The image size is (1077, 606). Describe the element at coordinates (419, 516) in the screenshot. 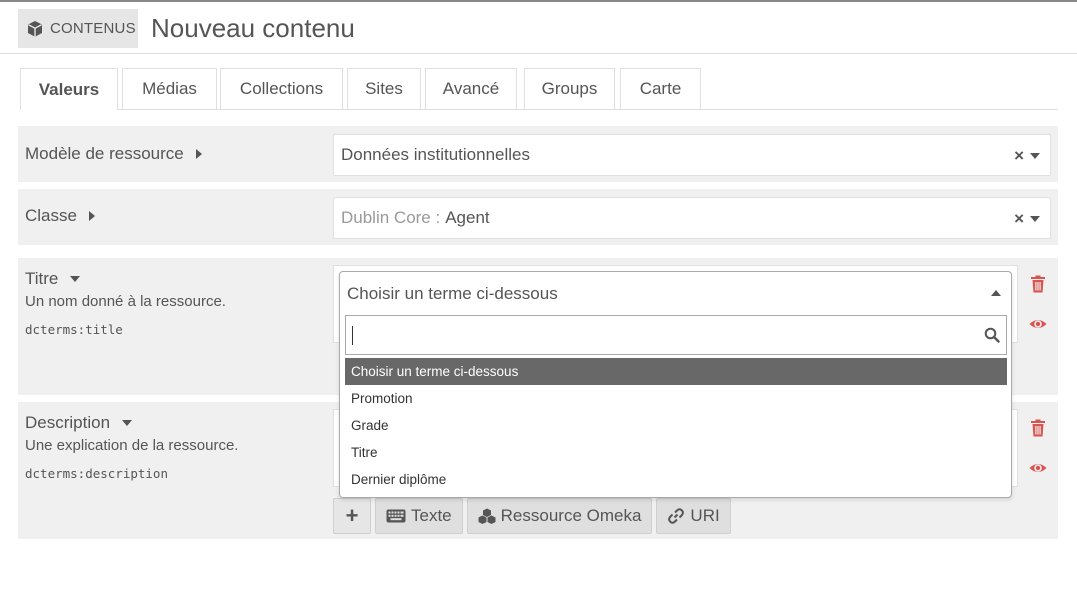

I see `add-text-button: Texte` at that location.